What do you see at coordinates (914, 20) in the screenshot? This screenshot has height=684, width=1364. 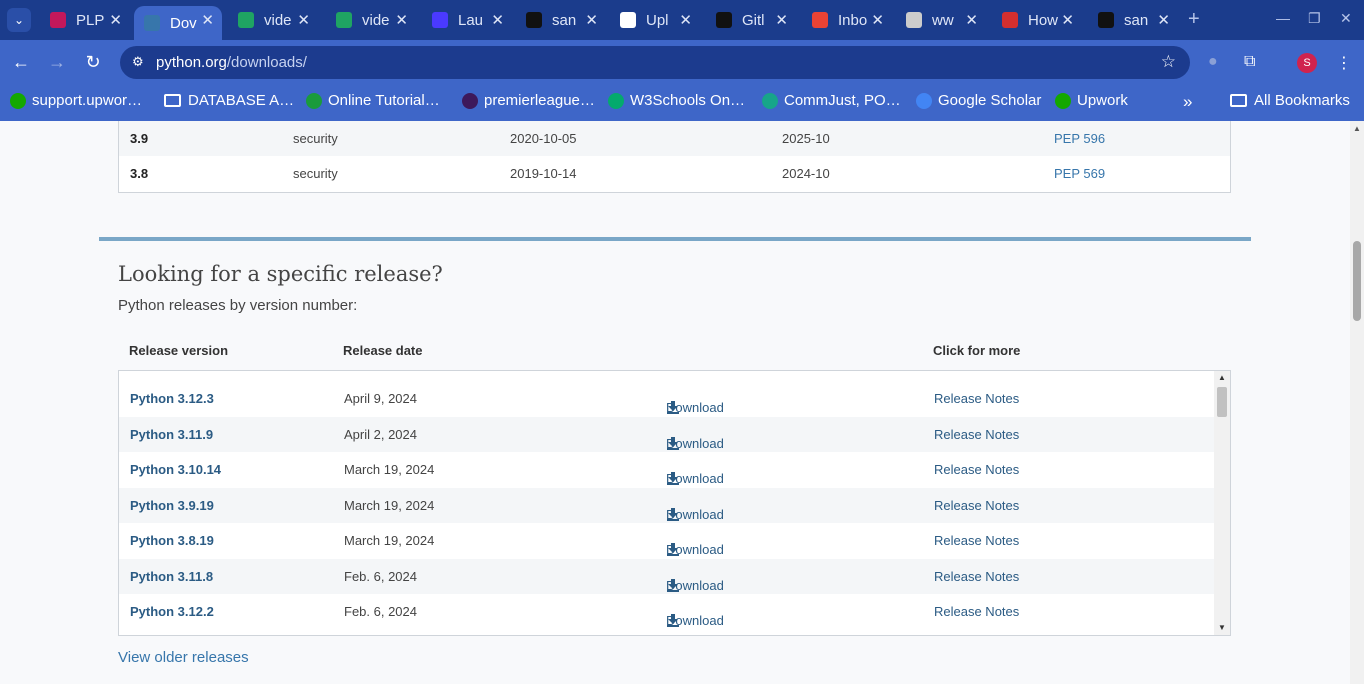 I see `globe-favicon` at bounding box center [914, 20].